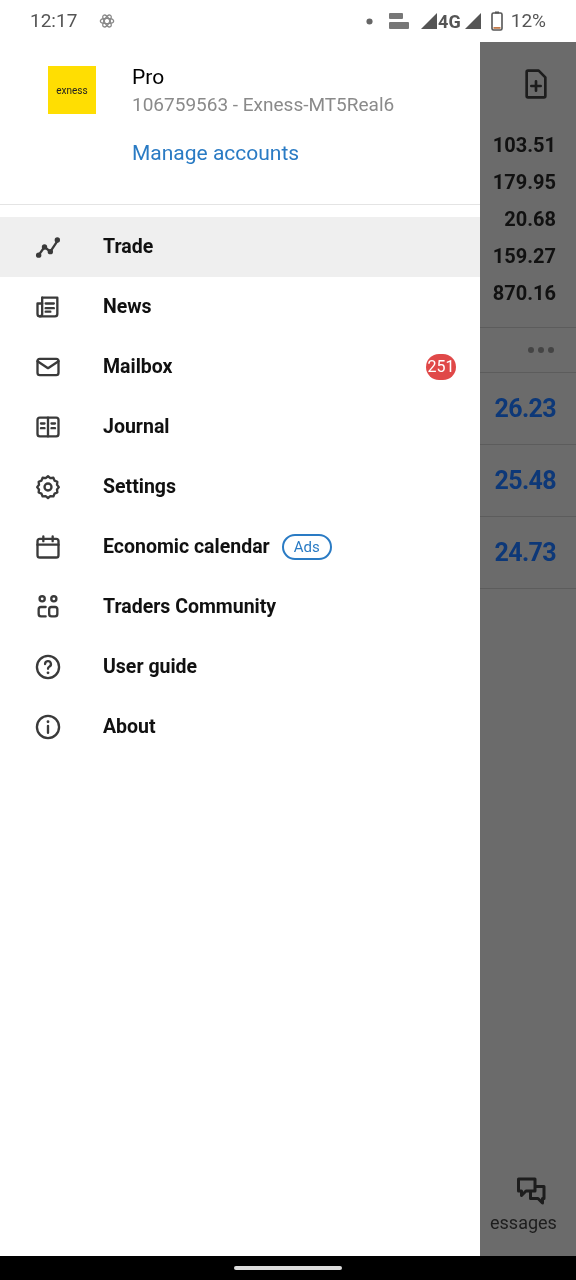 This screenshot has width=576, height=1280. I want to click on home-indicator, so click(288, 1268).